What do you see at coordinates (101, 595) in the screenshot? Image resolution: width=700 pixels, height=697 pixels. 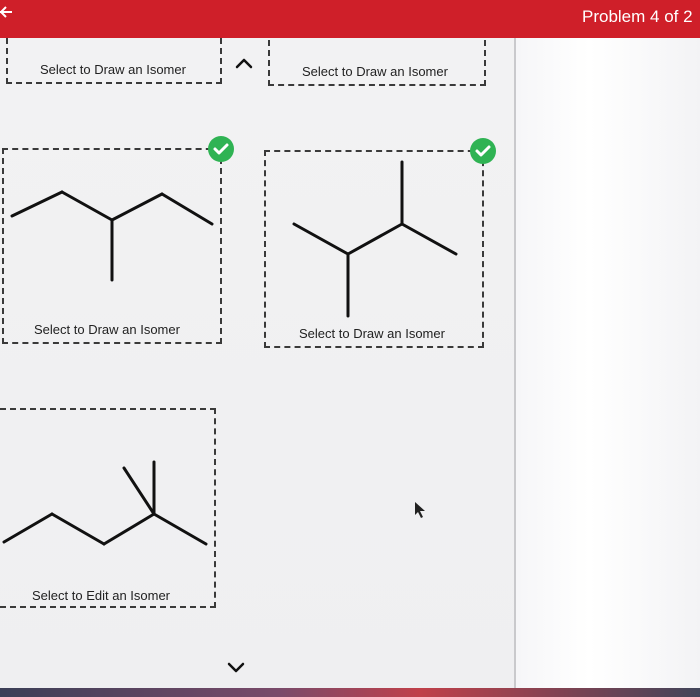 I see `tile-label: Select to Edit an Isomer` at bounding box center [101, 595].